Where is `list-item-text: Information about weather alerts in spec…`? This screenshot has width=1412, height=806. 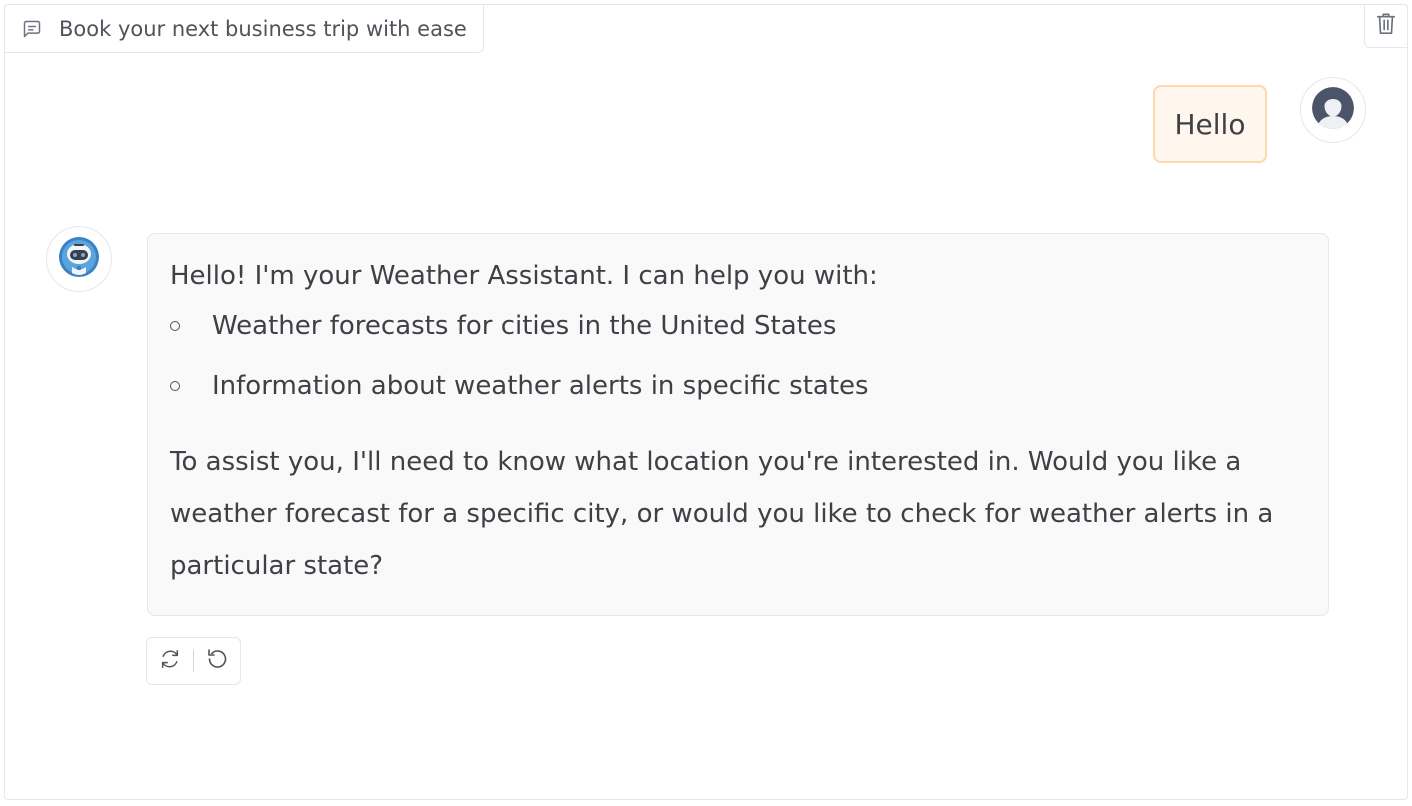 list-item-text: Information about weather alerts in spec… is located at coordinates (540, 386).